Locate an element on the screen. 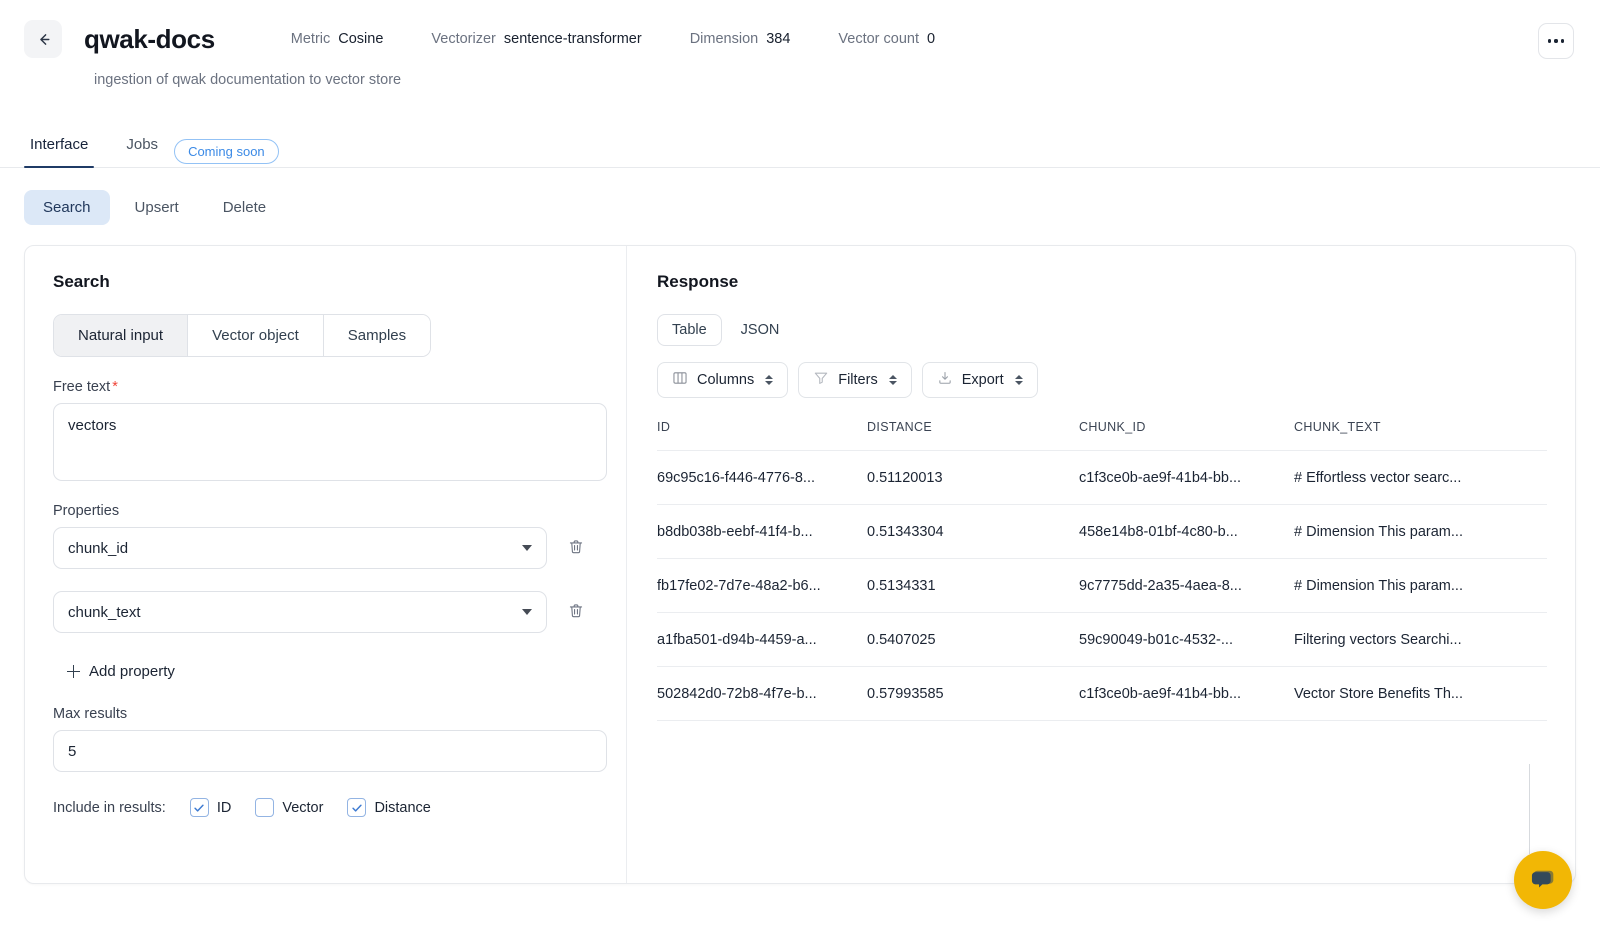  meta-vectorizer-key: Vectorizer is located at coordinates (463, 39).